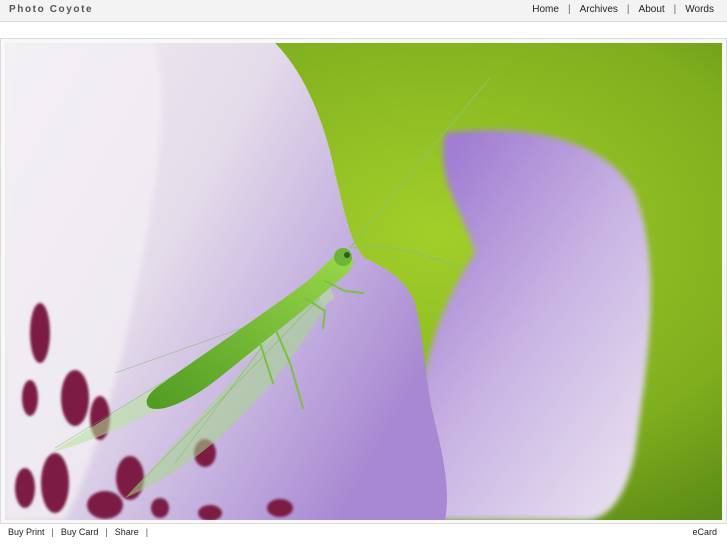 This screenshot has width=727, height=545. What do you see at coordinates (363, 534) in the screenshot?
I see `bottom-bar: Buy Print | Buy Card | Share | eCard` at bounding box center [363, 534].